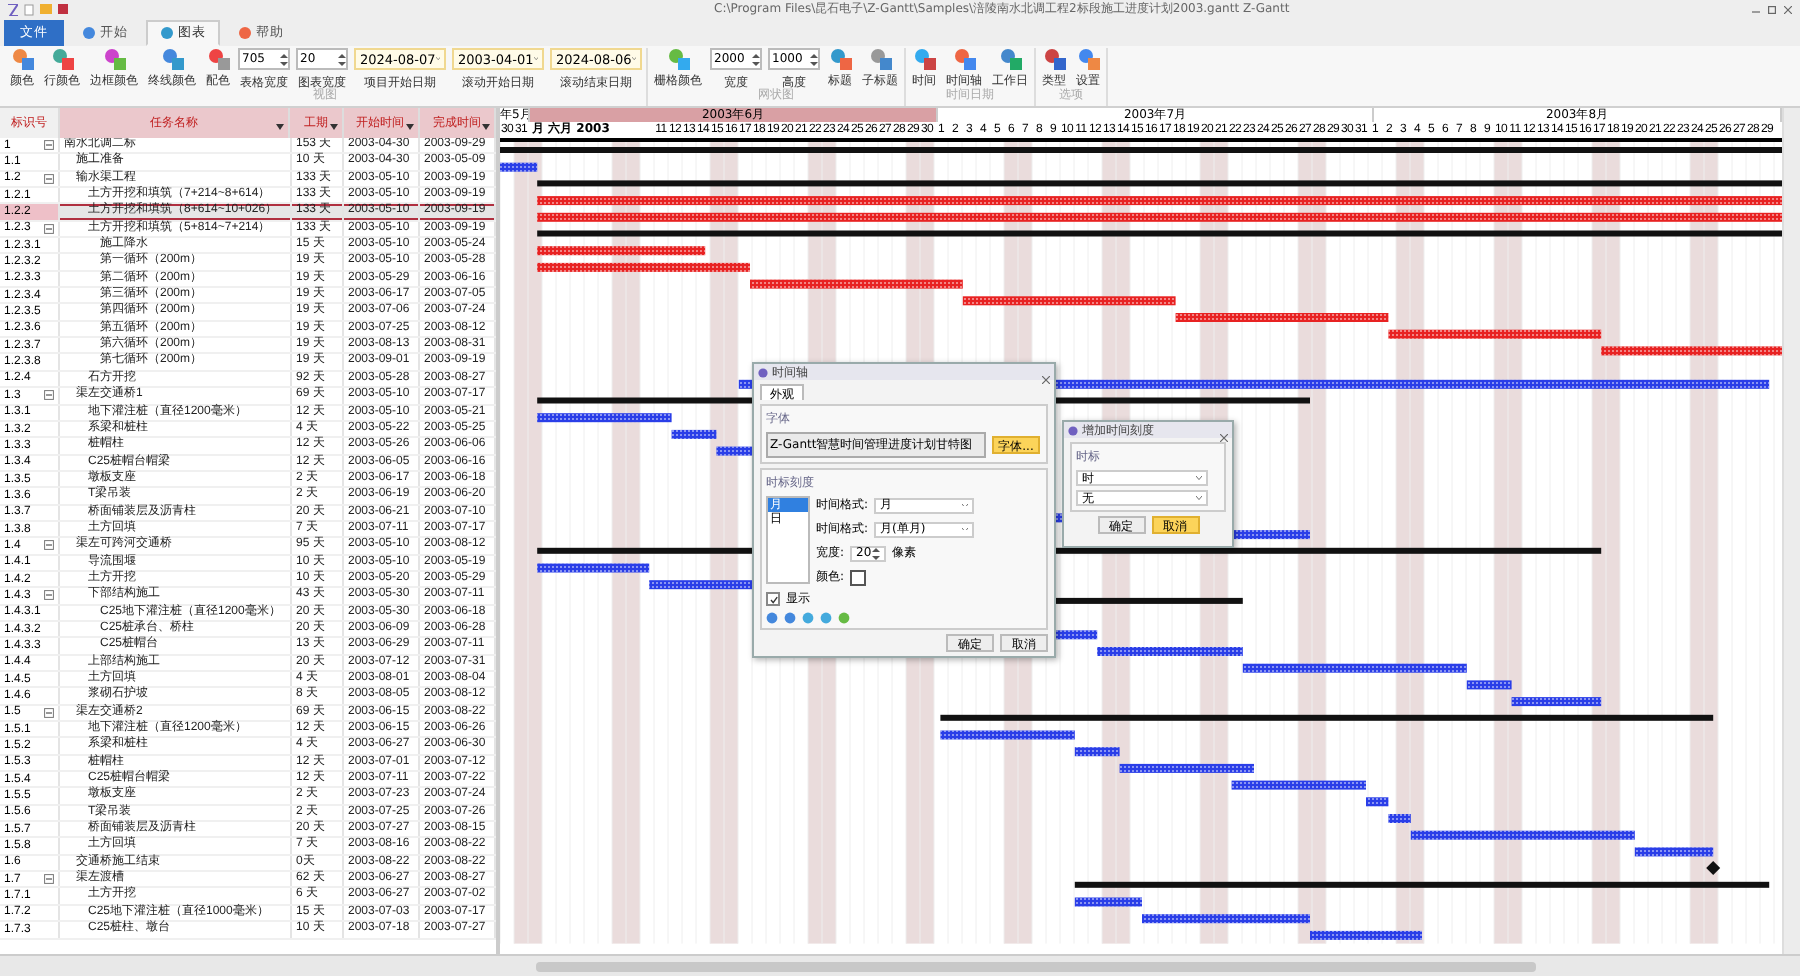 Image resolution: width=1800 pixels, height=976 pixels. Describe the element at coordinates (29, 9) in the screenshot. I see `new-file-icon` at that location.